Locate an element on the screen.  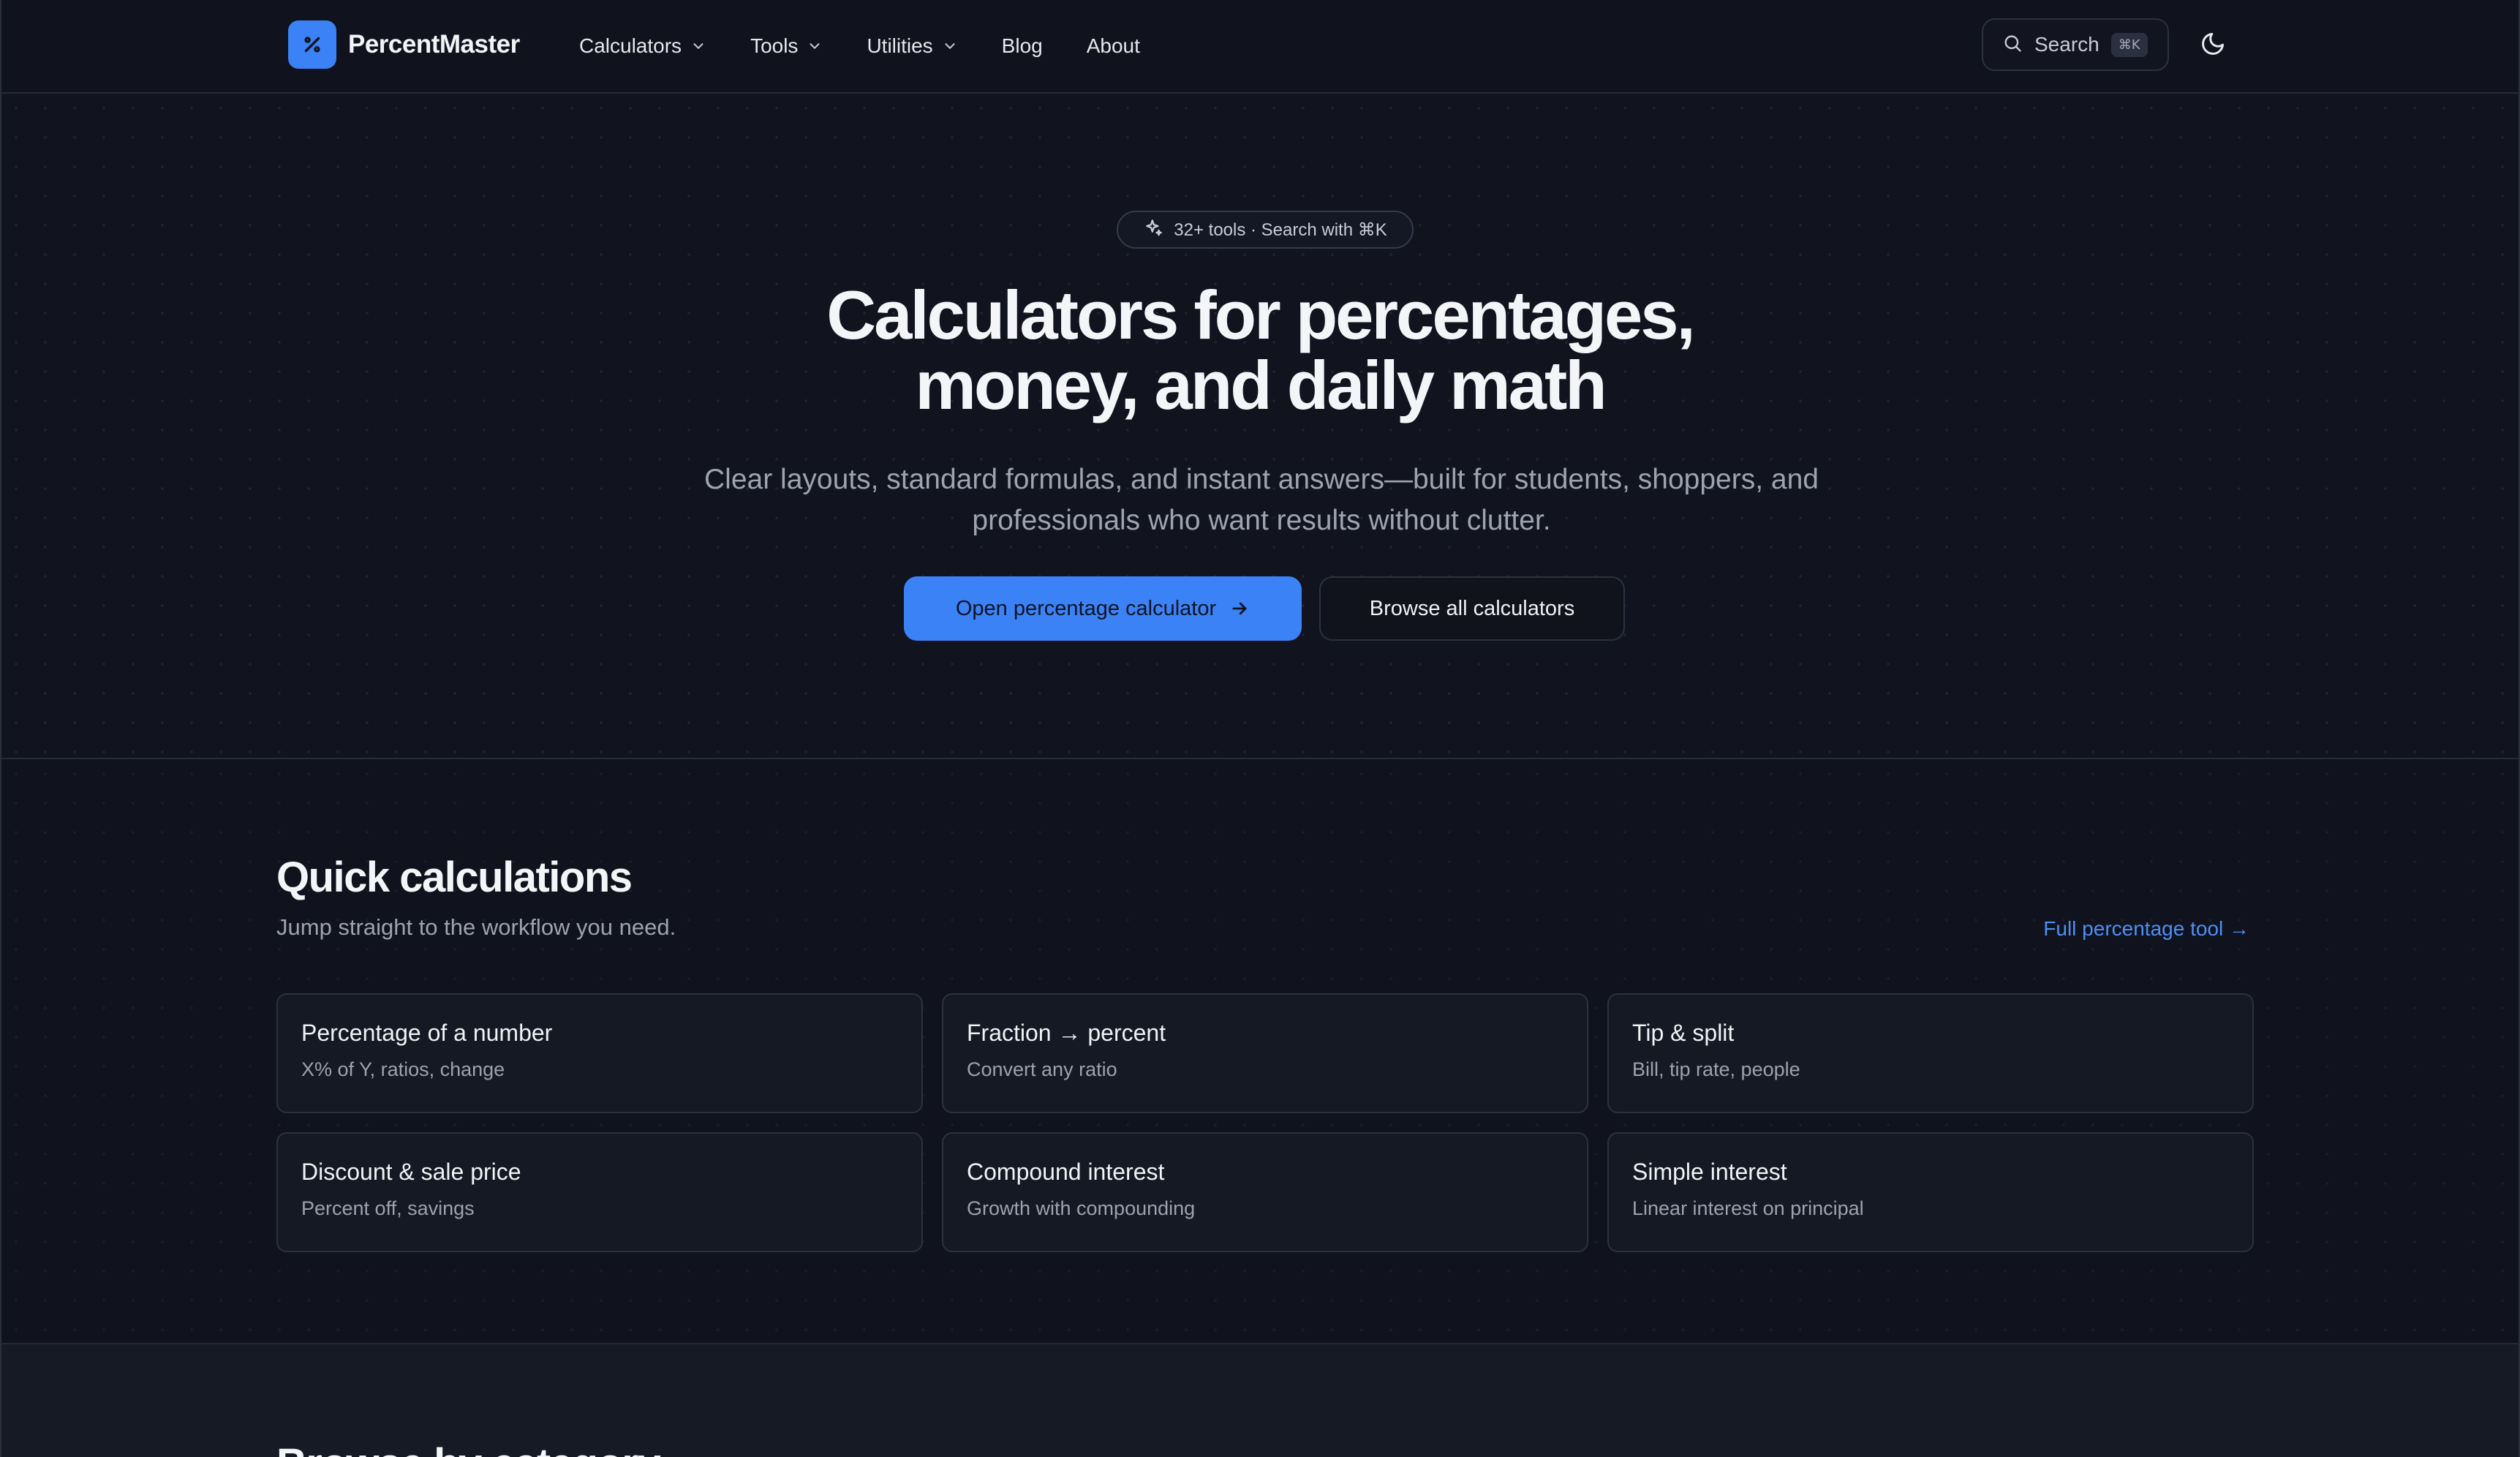
card-title: Percentage of a number is located at coordinates (427, 1033).